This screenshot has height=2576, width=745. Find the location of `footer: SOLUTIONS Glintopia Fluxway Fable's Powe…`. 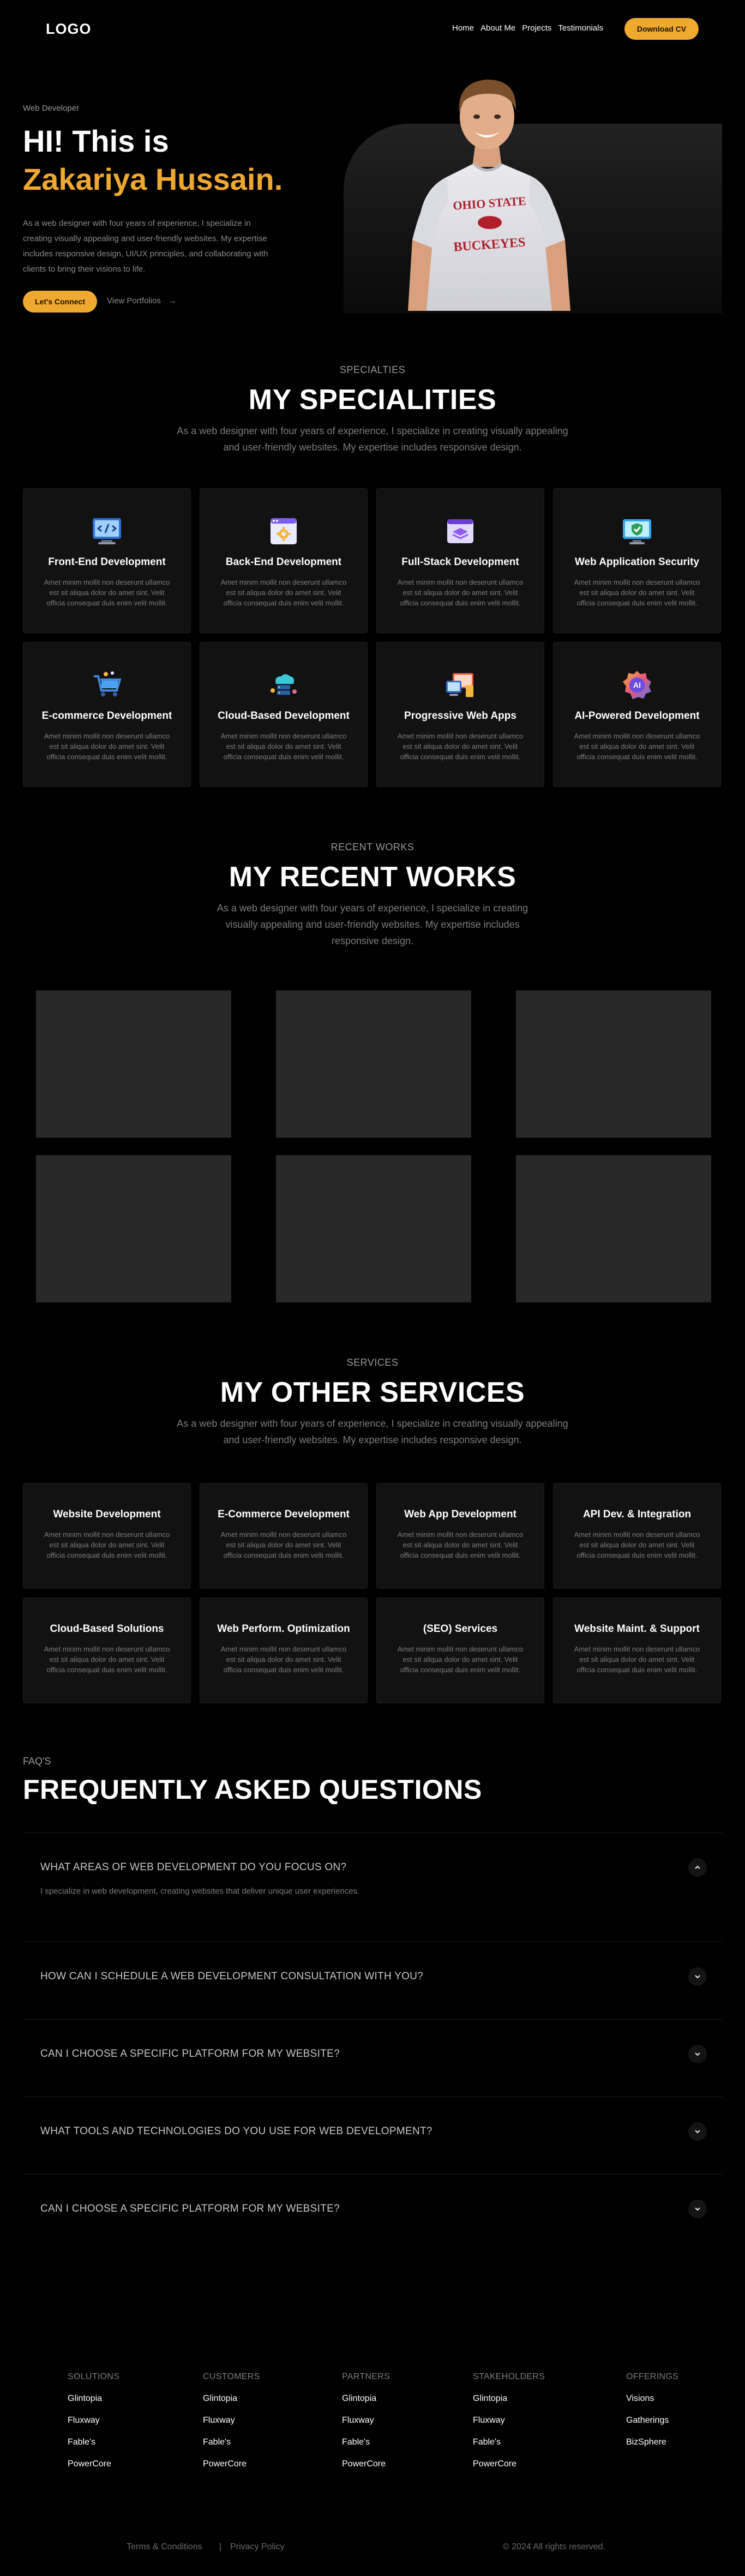

footer: SOLUTIONS Glintopia Fluxway Fable's Powe… is located at coordinates (372, 2413).